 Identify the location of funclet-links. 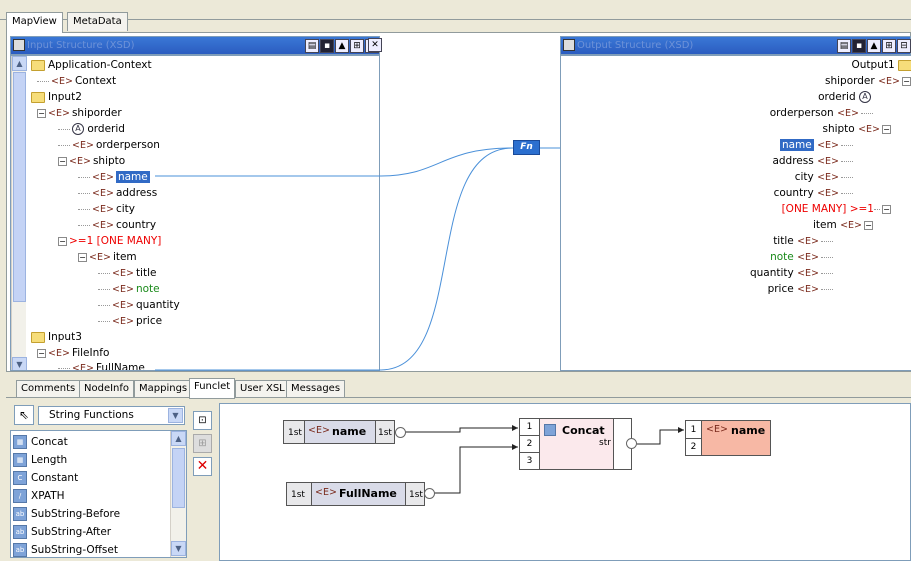
(542, 459).